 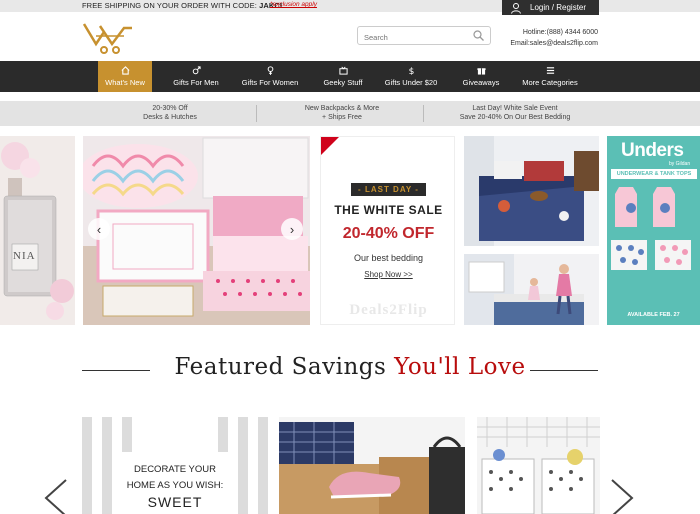 What do you see at coordinates (55, 496) in the screenshot?
I see `cards-prev-arrow-icon` at bounding box center [55, 496].